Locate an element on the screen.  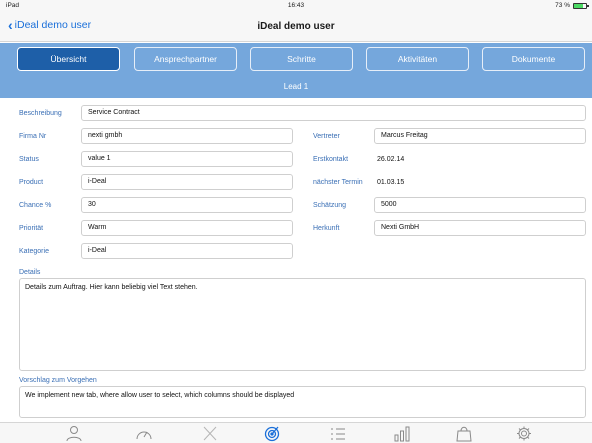
naechster-termin-value: 01.03.15 is located at coordinates (390, 182).